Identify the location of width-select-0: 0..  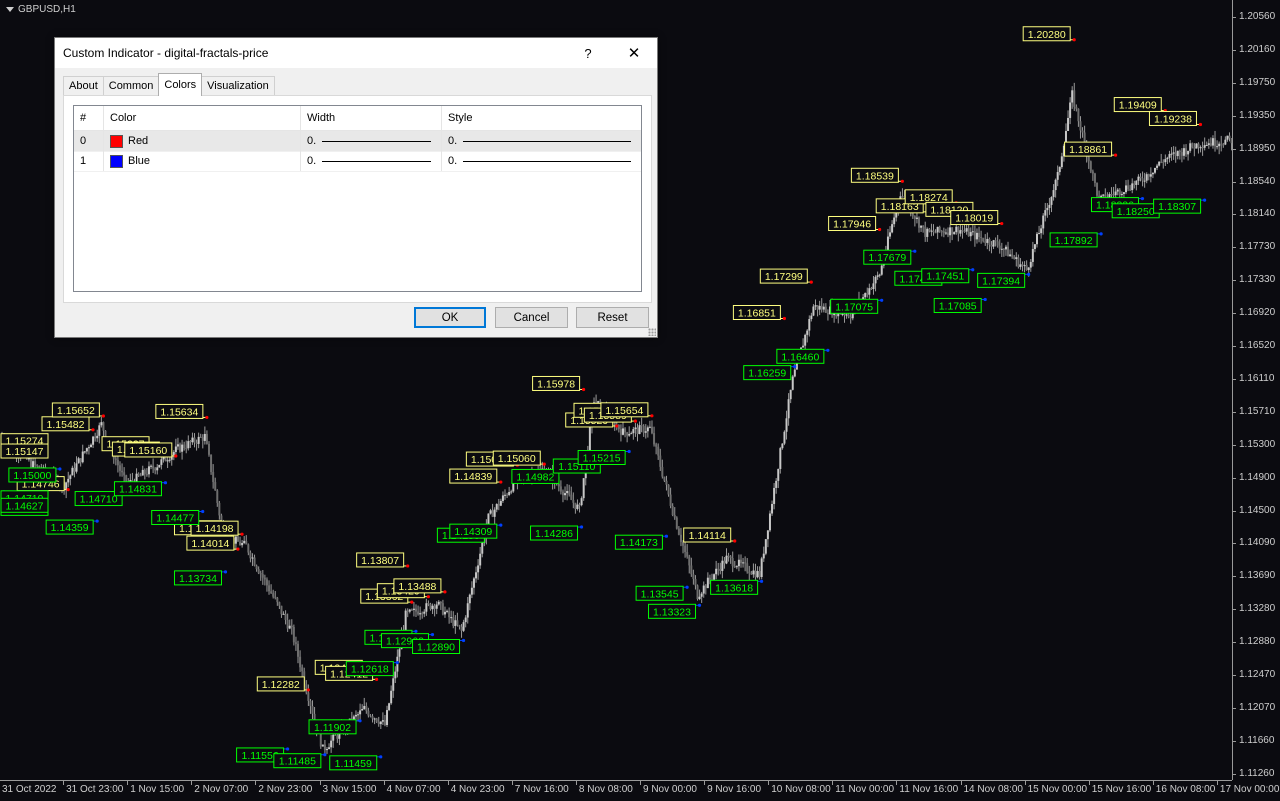
(371, 141).